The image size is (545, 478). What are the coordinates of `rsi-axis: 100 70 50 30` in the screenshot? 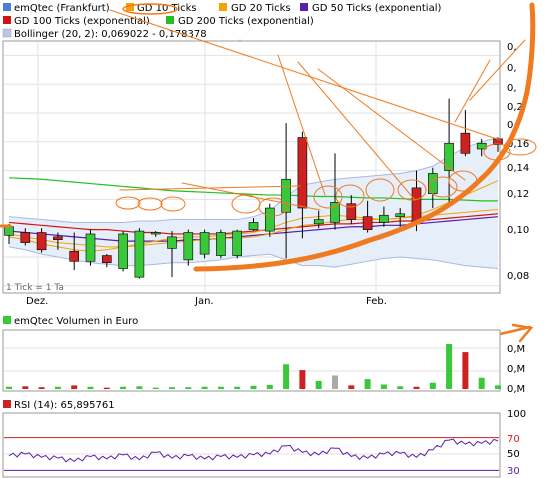 It's located at (516, 443).